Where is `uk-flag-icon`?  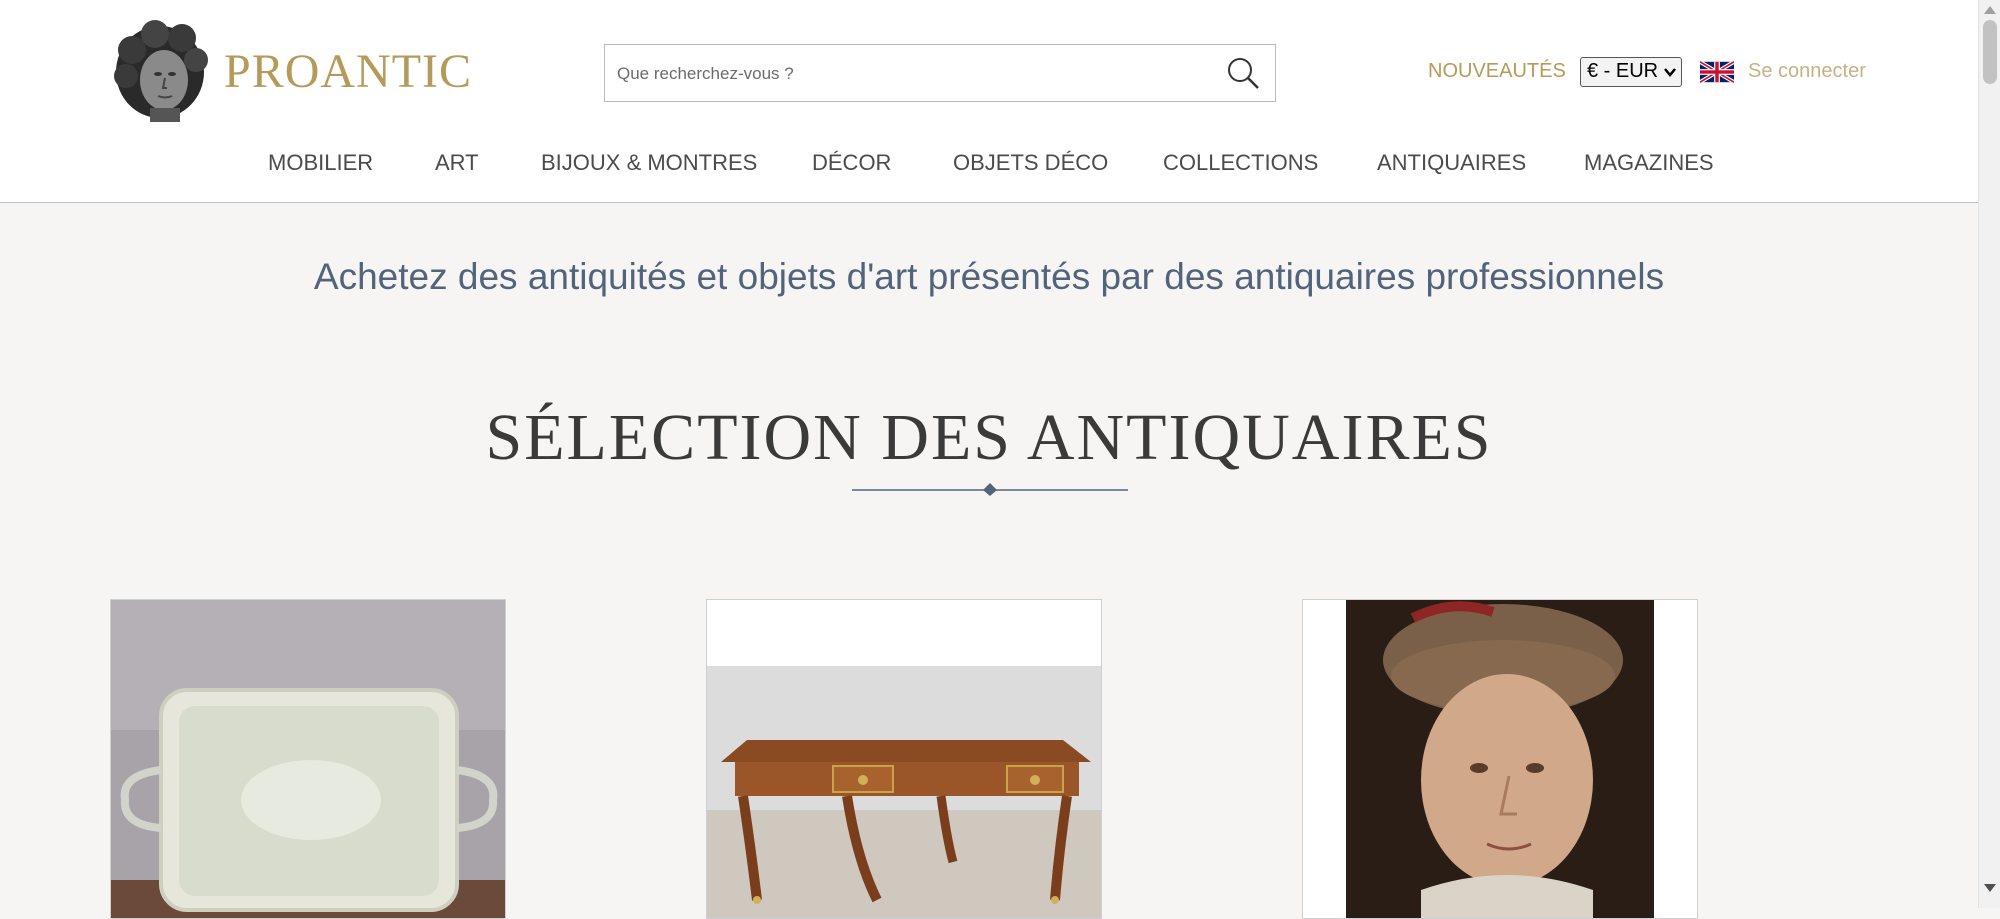 uk-flag-icon is located at coordinates (1717, 72).